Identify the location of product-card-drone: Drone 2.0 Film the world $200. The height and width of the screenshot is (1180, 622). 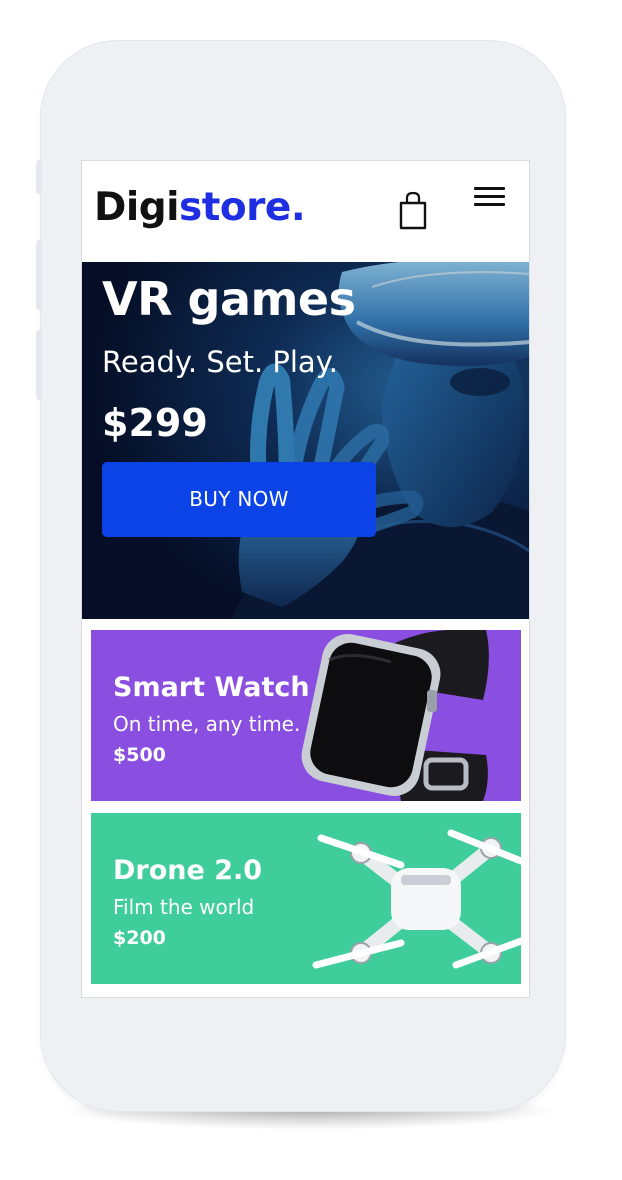
(306, 898).